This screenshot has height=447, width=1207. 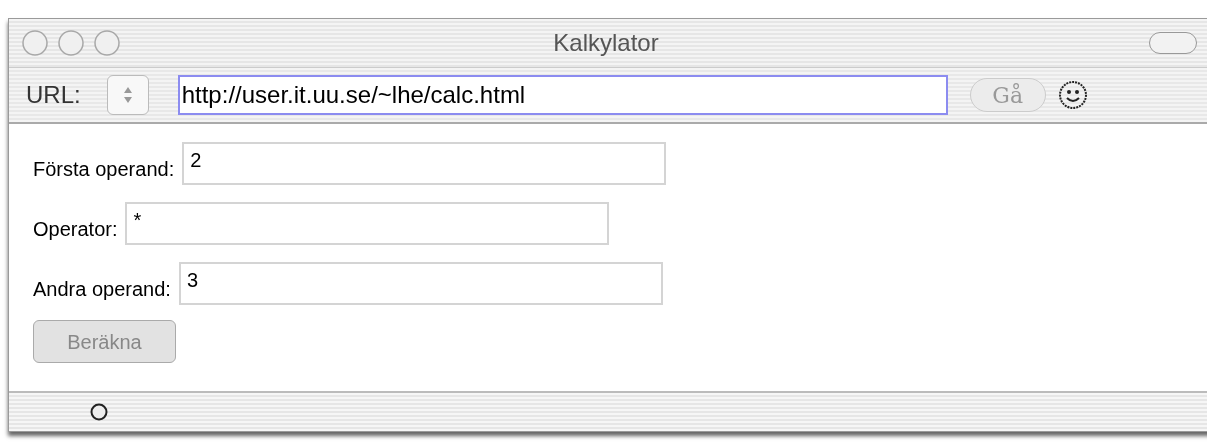 I want to click on stepper-button, so click(x=127, y=95).